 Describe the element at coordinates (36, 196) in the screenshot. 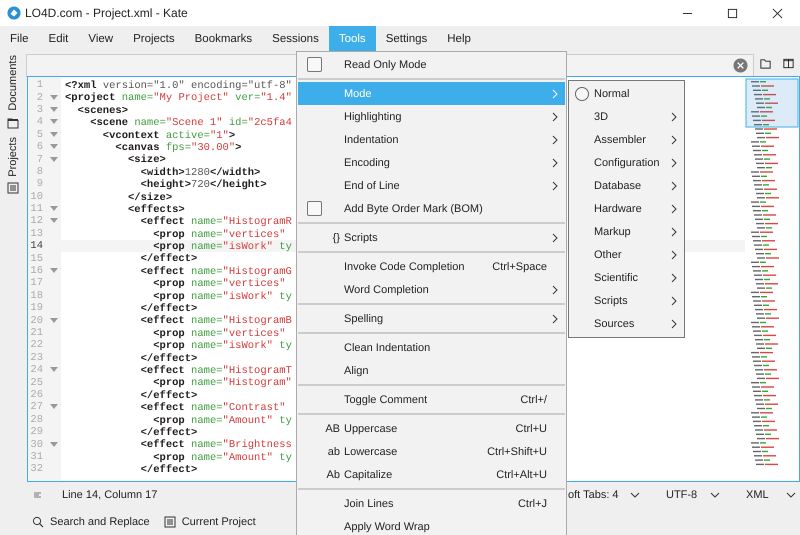

I see `line-number: 10` at that location.